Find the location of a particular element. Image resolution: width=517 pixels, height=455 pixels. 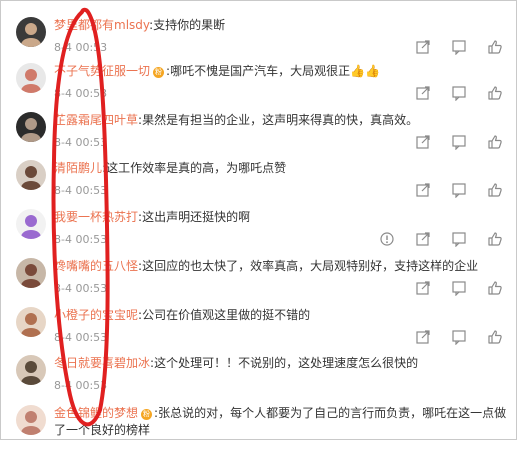

username-link: 梦里都都有mlsdy is located at coordinates (101, 25).